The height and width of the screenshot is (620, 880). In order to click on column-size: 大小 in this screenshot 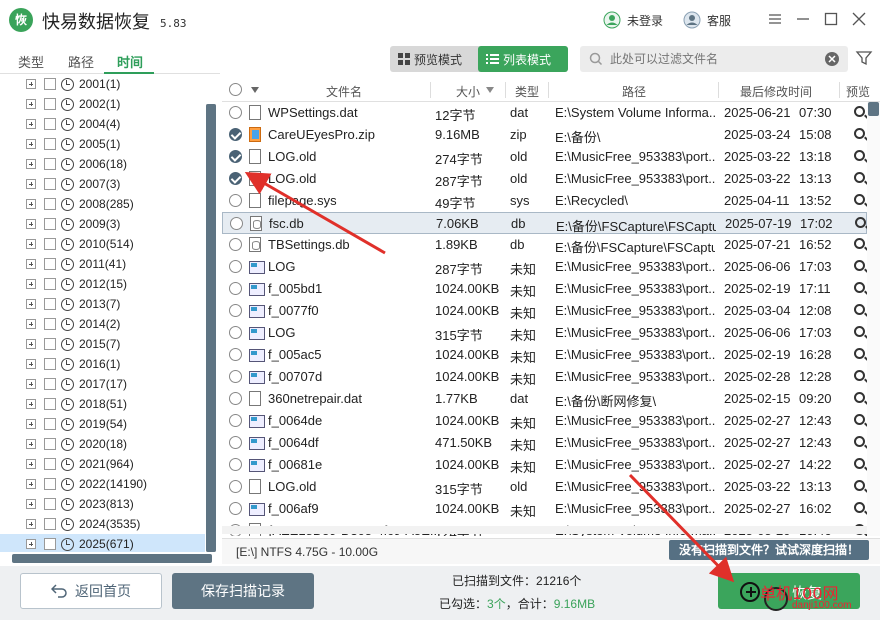, I will do `click(468, 91)`.